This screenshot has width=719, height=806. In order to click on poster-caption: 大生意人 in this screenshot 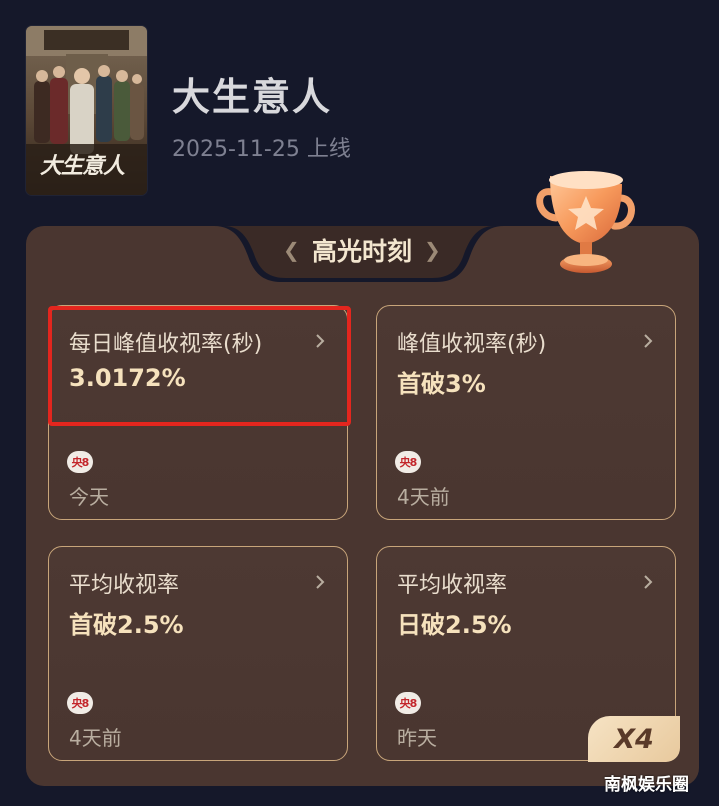, I will do `click(82, 166)`.